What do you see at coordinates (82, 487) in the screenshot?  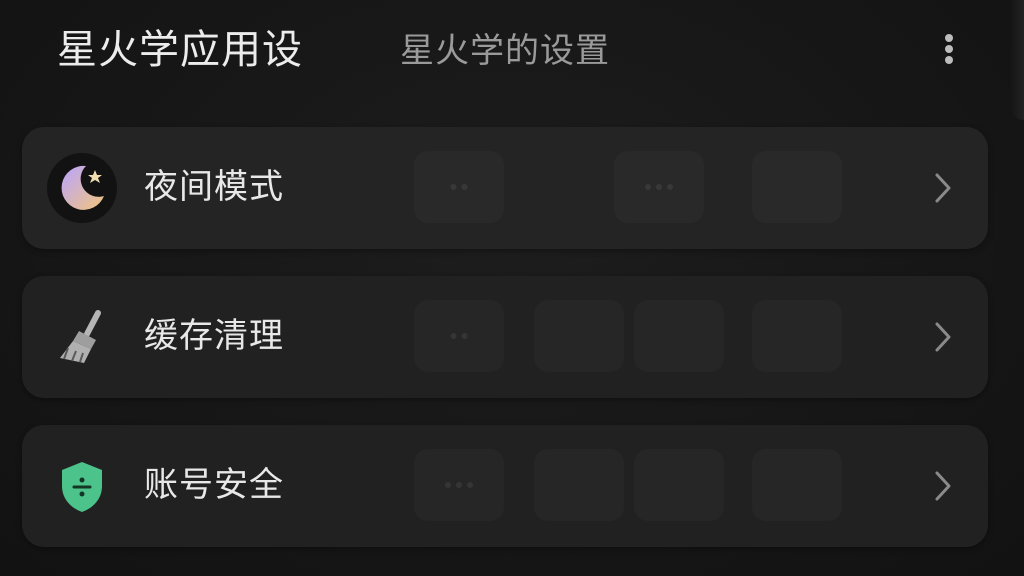 I see `shield-icon` at bounding box center [82, 487].